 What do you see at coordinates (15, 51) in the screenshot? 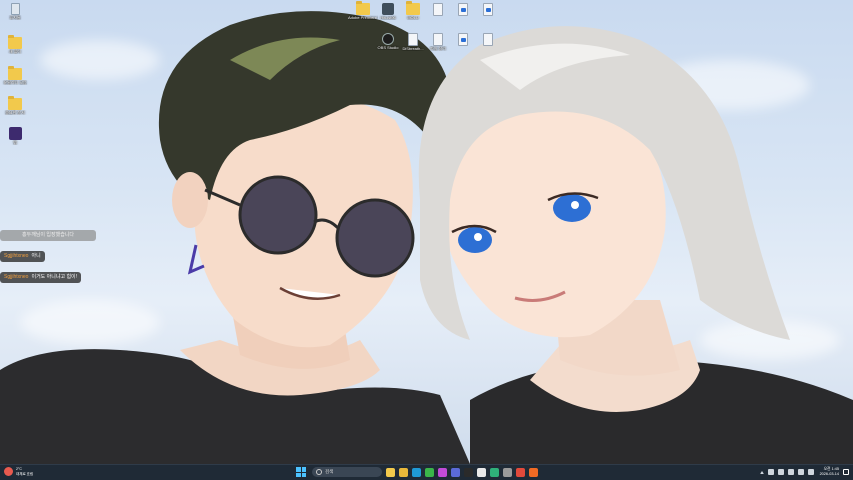
I see `desktop-icon-label: 새 폴더` at bounding box center [15, 51].